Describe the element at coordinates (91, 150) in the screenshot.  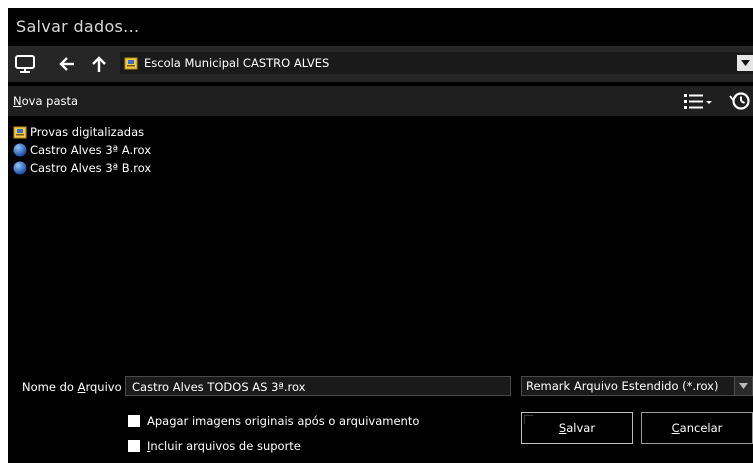
I see `item-label: Castro Alves 3ª A.rox` at that location.